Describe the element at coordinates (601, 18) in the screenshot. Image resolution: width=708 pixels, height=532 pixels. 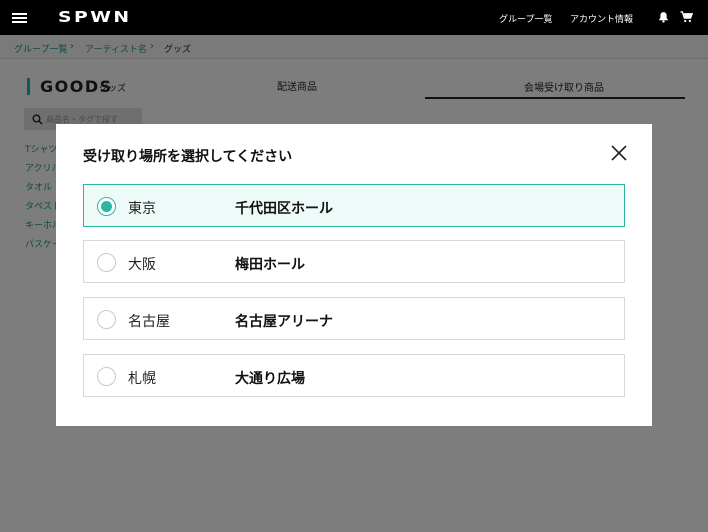
I see `nav-account-info: アカウント情報` at that location.